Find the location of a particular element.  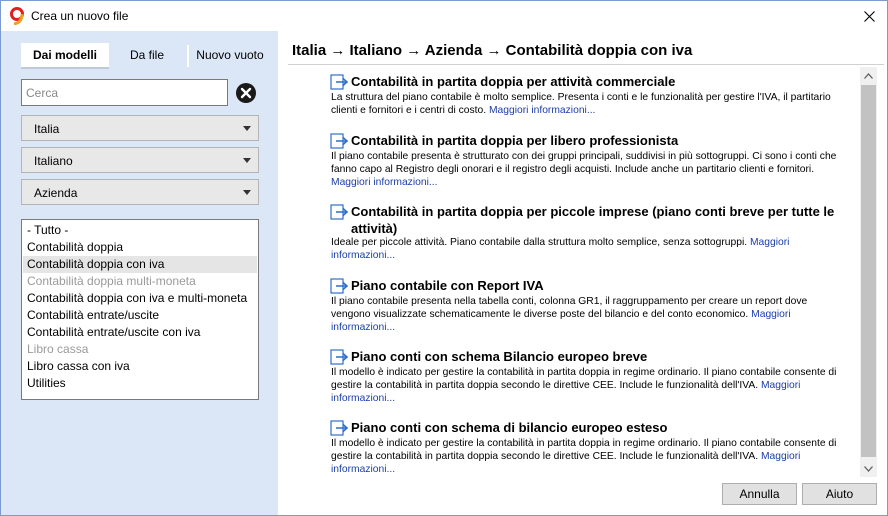

tab-new-empty: Nuovo vuoto is located at coordinates (230, 56).